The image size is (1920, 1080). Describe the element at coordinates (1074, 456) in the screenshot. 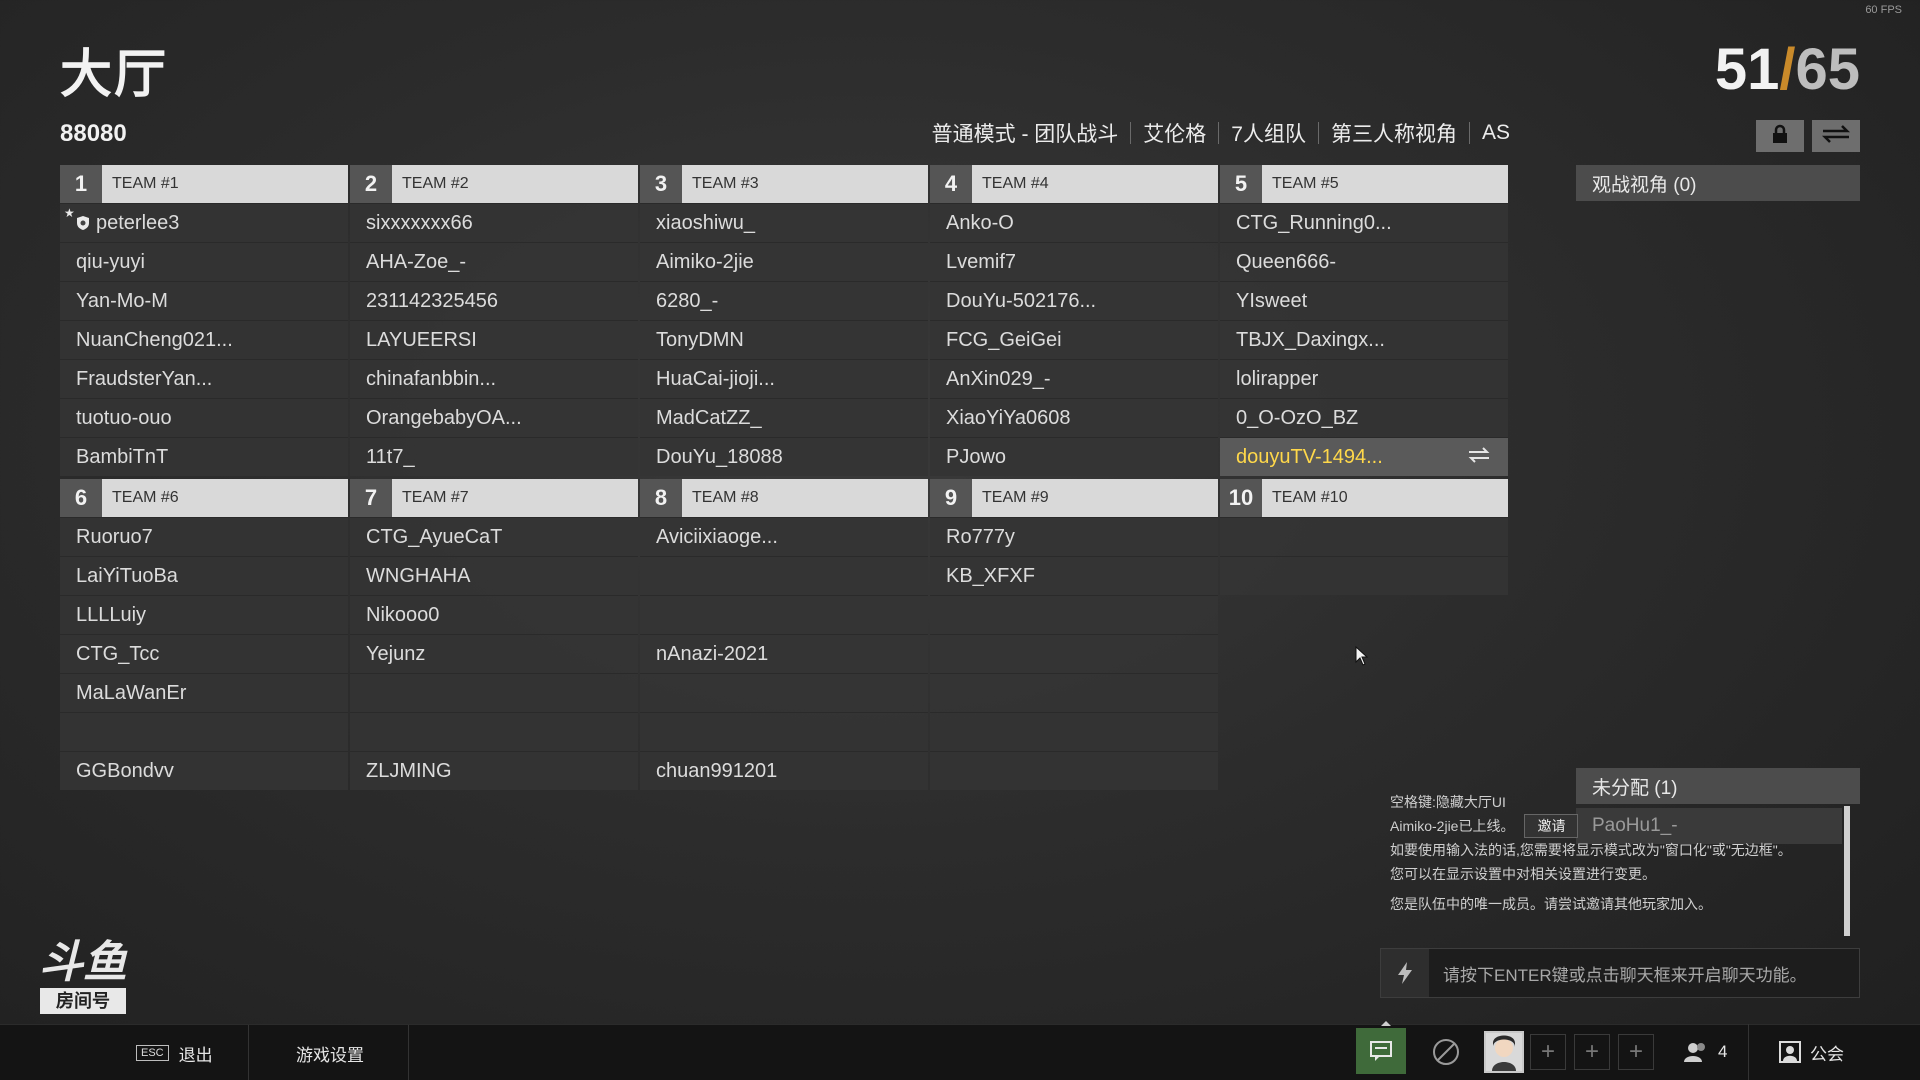

I see `player-slot: PJowo` at that location.